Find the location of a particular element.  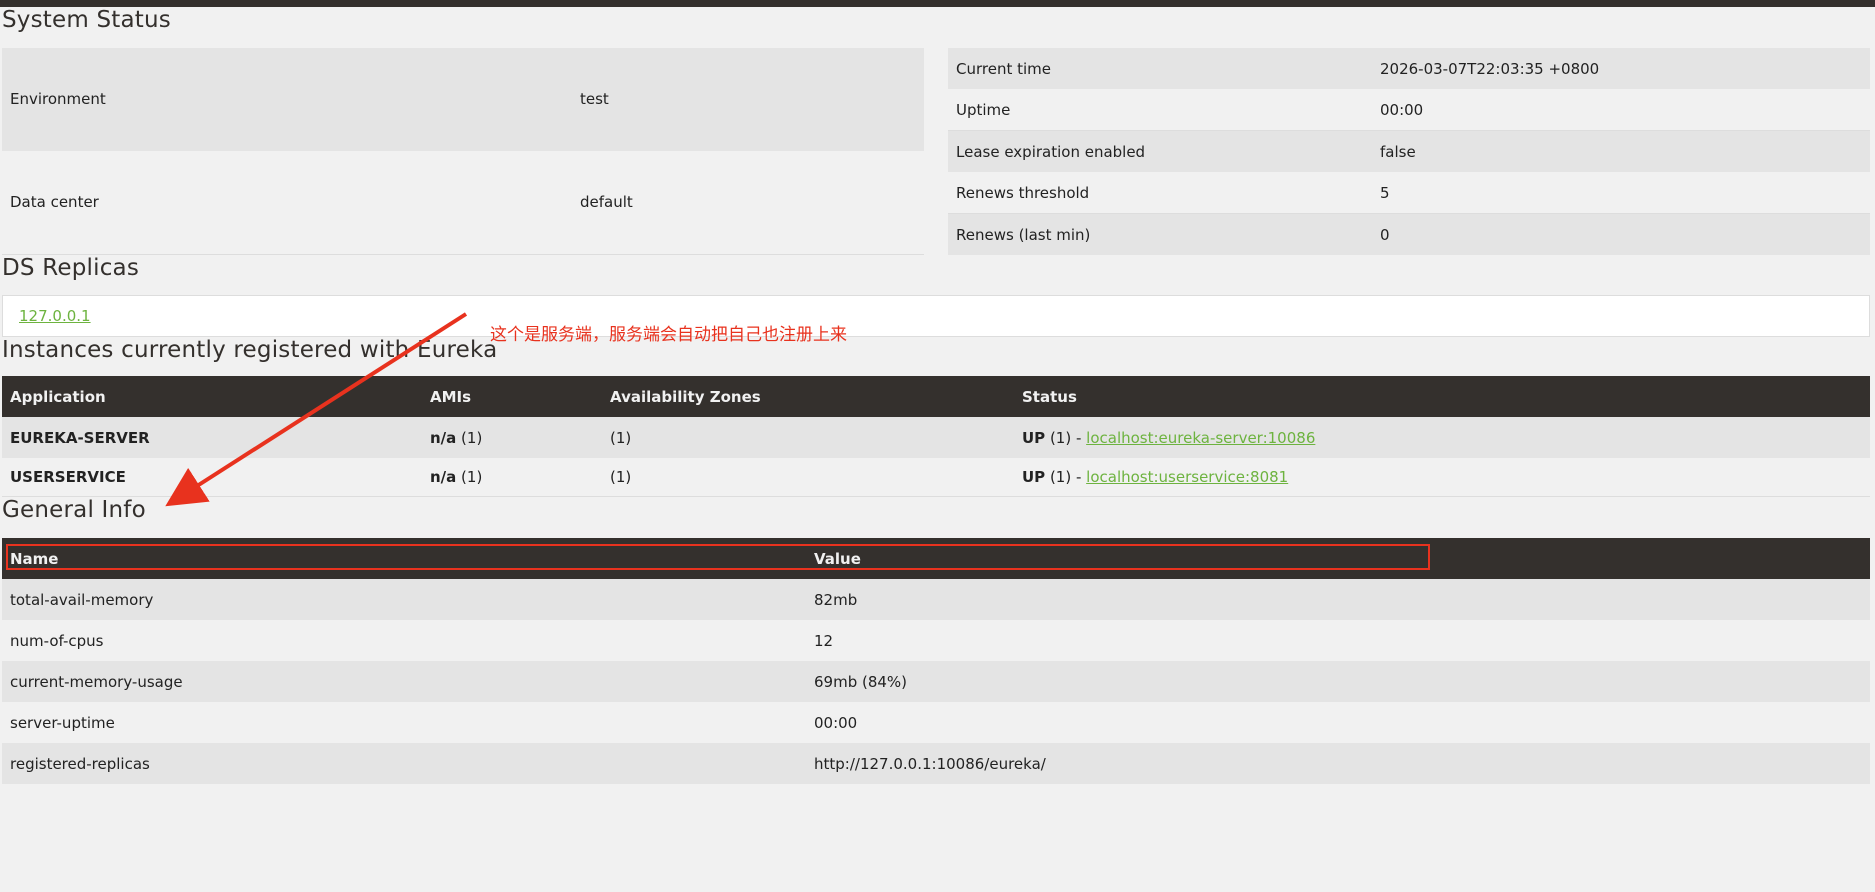

info-name: total-avail-memory is located at coordinates (404, 599).